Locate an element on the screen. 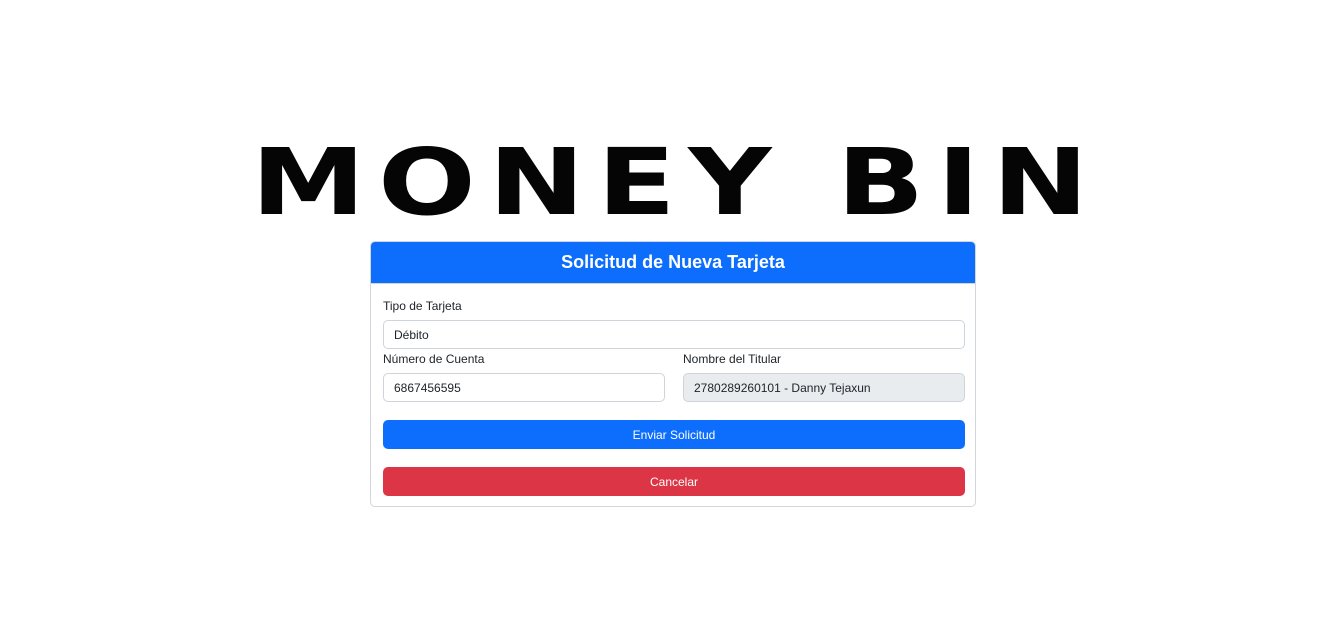 The width and height of the screenshot is (1335, 638). holder-name-label: Nombre del Titular is located at coordinates (732, 359).